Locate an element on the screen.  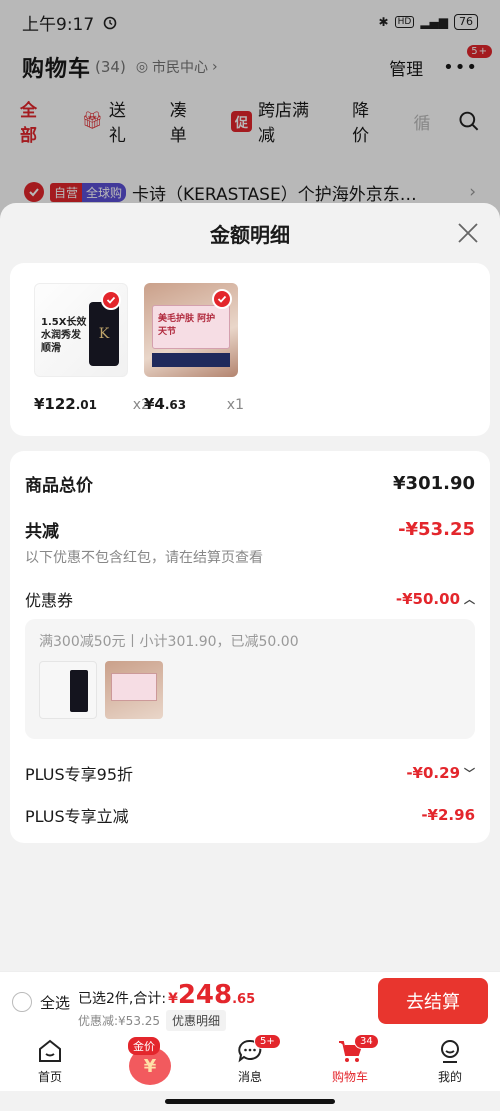
checkout-button: 去结算 is located at coordinates (433, 1001).